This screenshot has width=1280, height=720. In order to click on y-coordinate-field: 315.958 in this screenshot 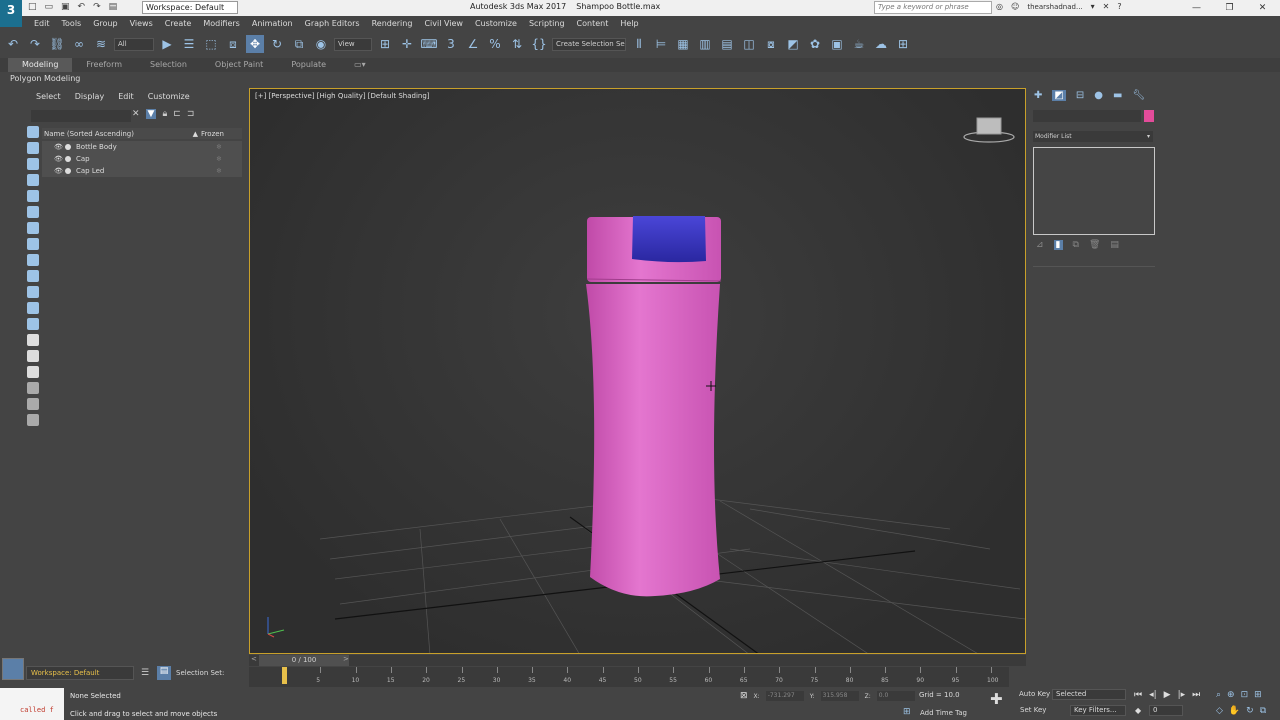, I will do `click(839, 696)`.